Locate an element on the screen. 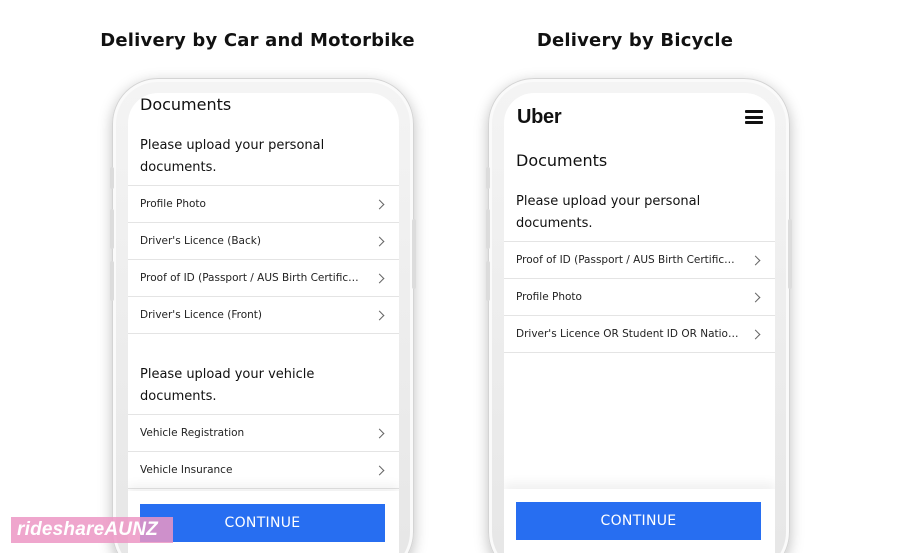  list-item: Driver's Licence (Front) is located at coordinates (263, 315).